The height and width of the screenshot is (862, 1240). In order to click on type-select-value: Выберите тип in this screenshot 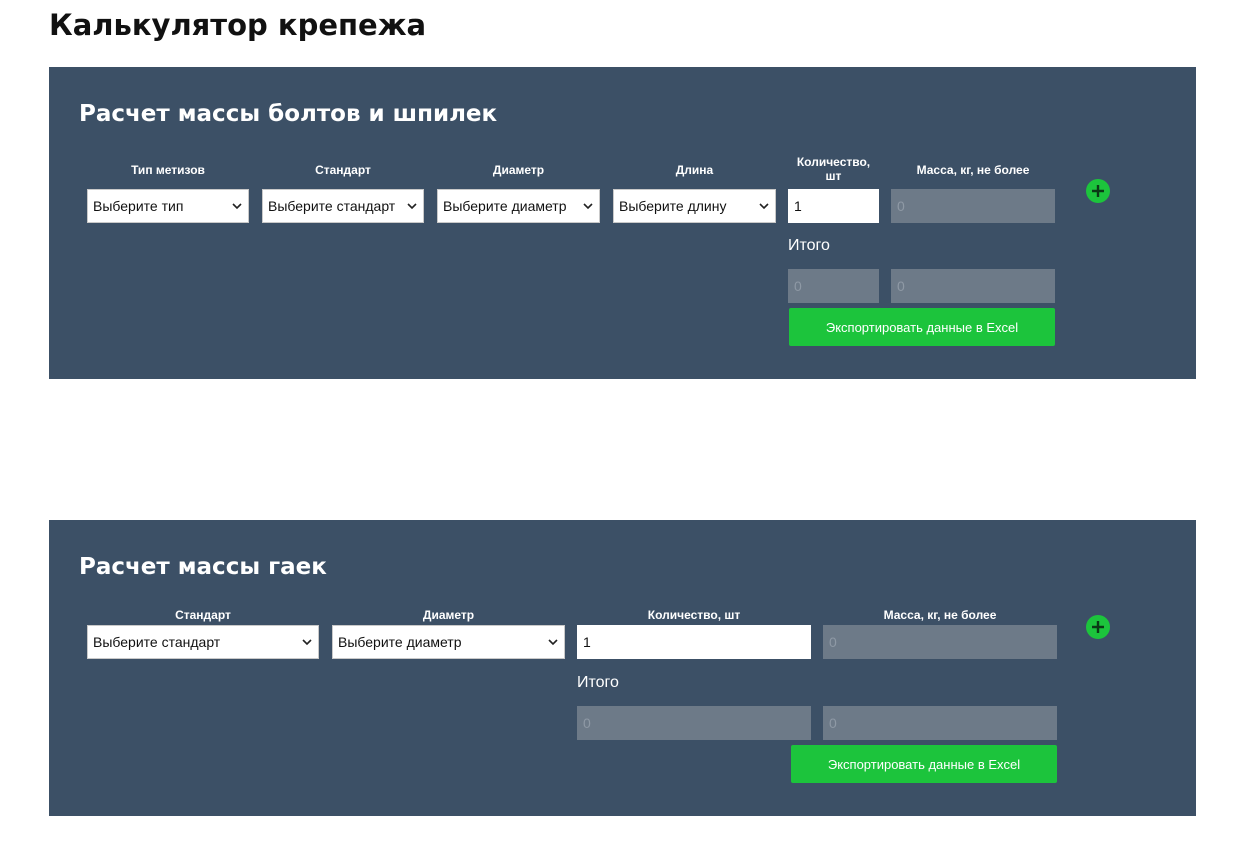, I will do `click(138, 206)`.